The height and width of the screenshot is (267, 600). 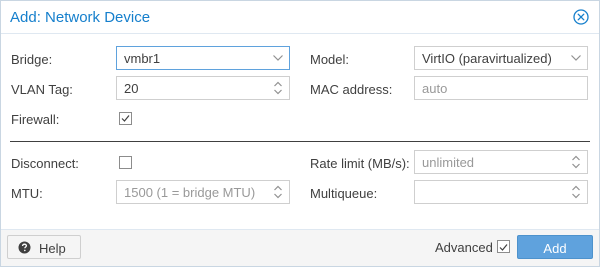 I want to click on advanced-label: Advanced, so click(x=464, y=247).